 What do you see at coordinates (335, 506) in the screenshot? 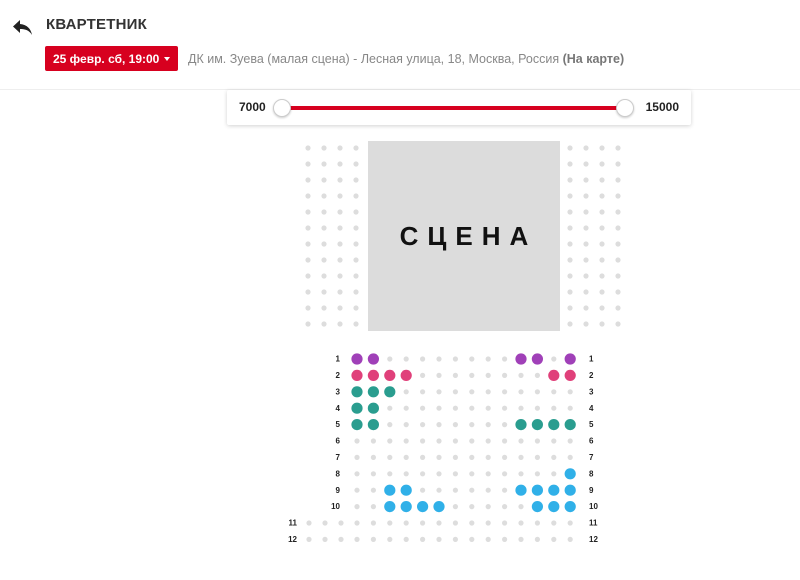
I see `row-label-left: 10` at bounding box center [335, 506].